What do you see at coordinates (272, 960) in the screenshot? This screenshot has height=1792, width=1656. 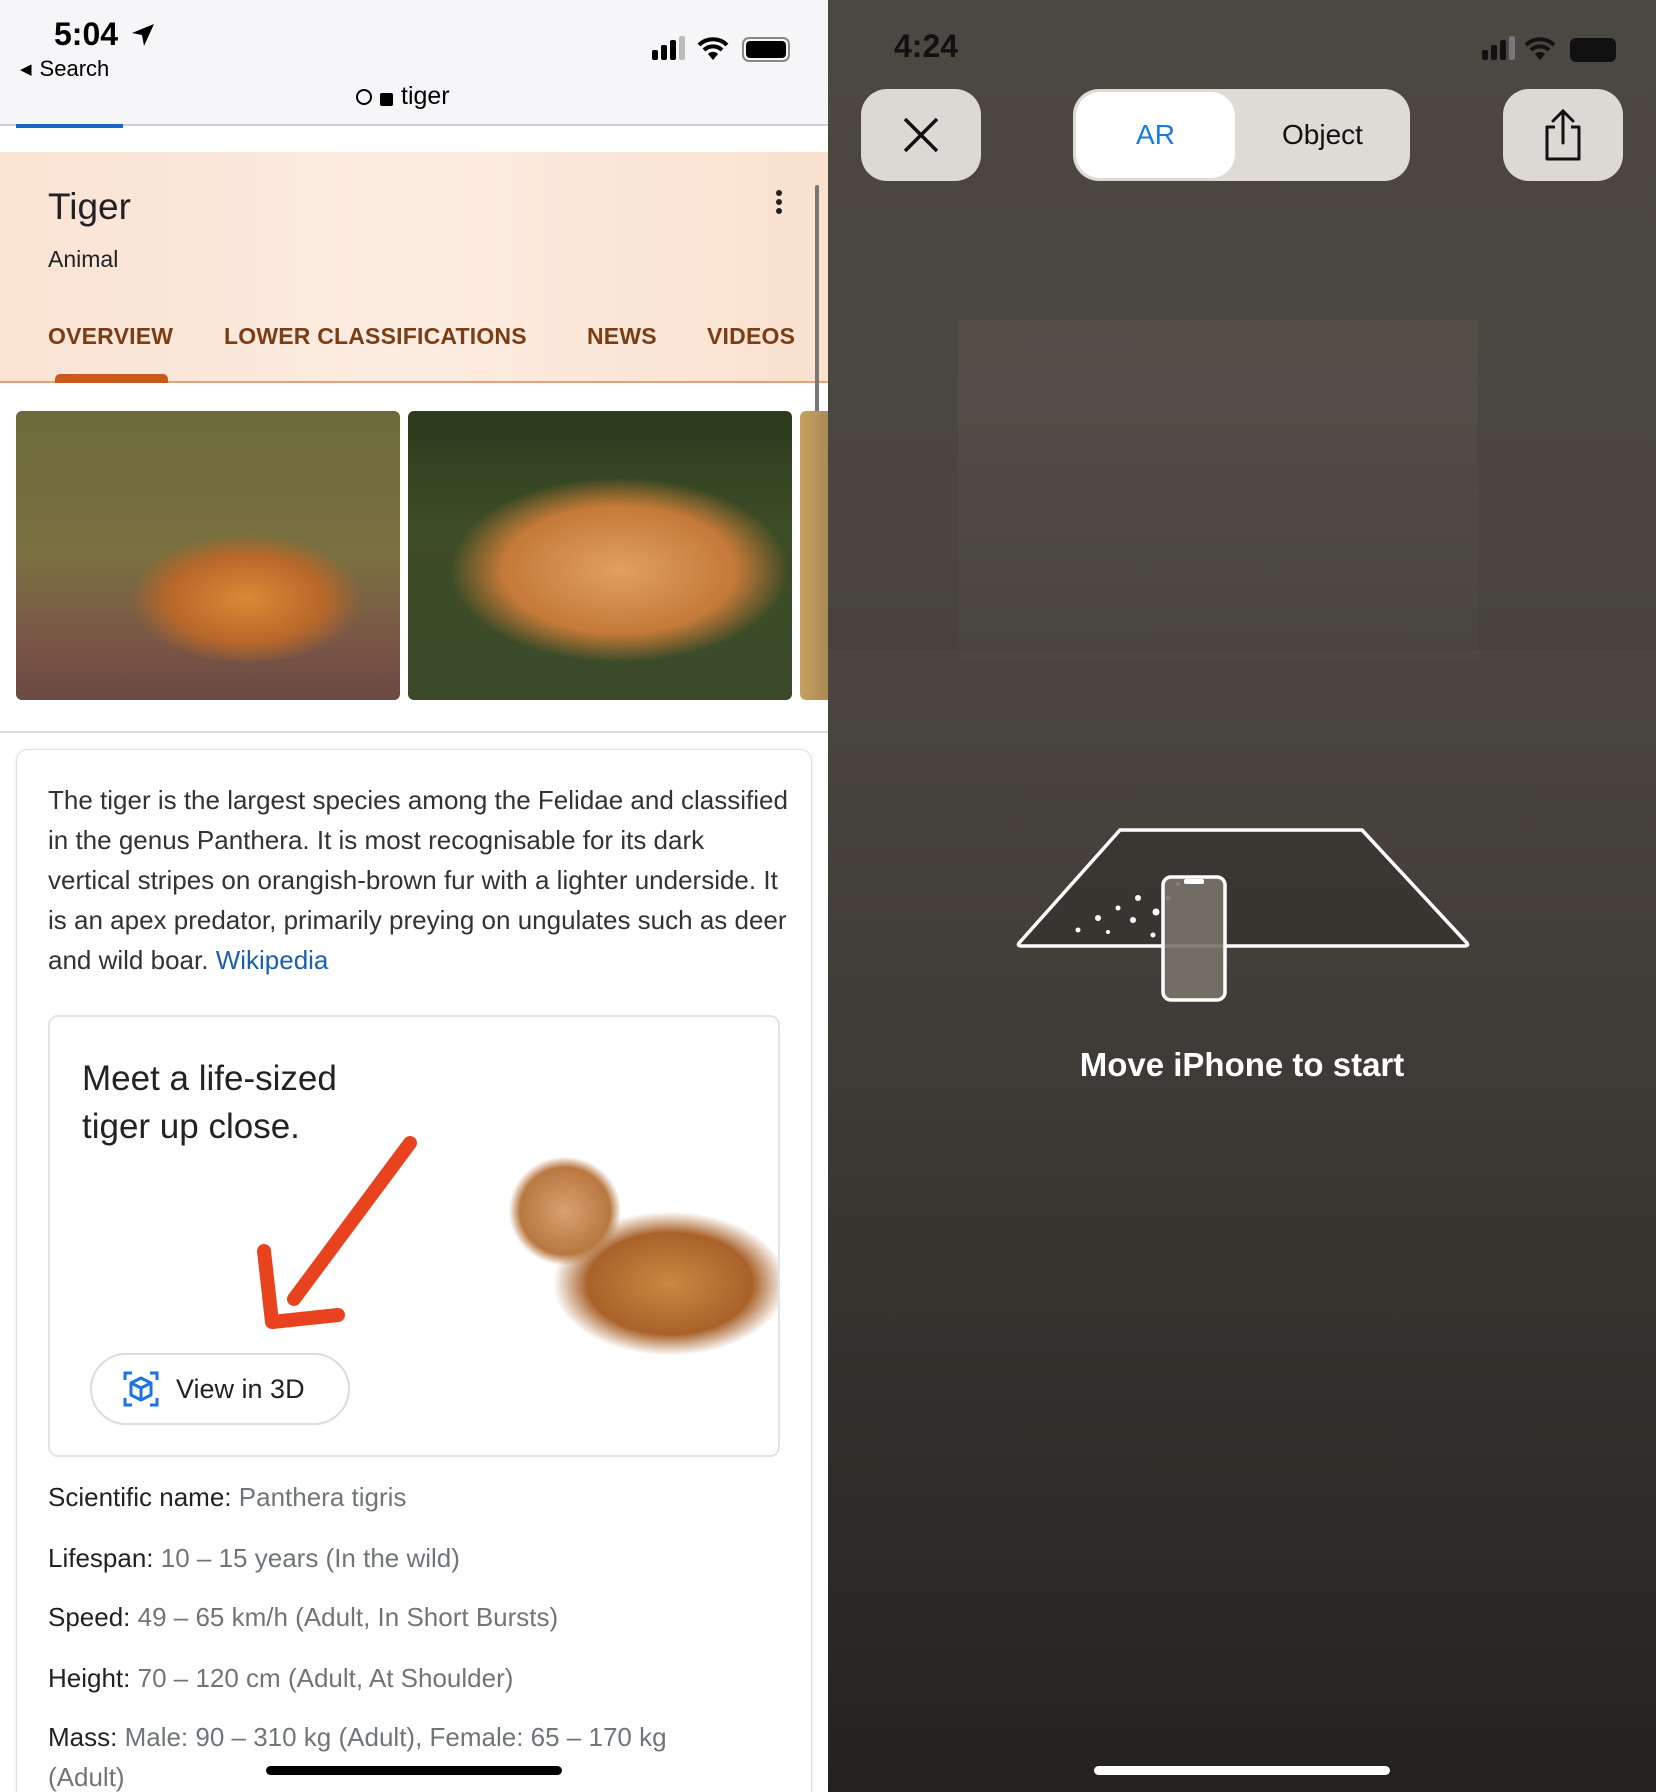 I see `wikipedia-link: Wikipedia` at bounding box center [272, 960].